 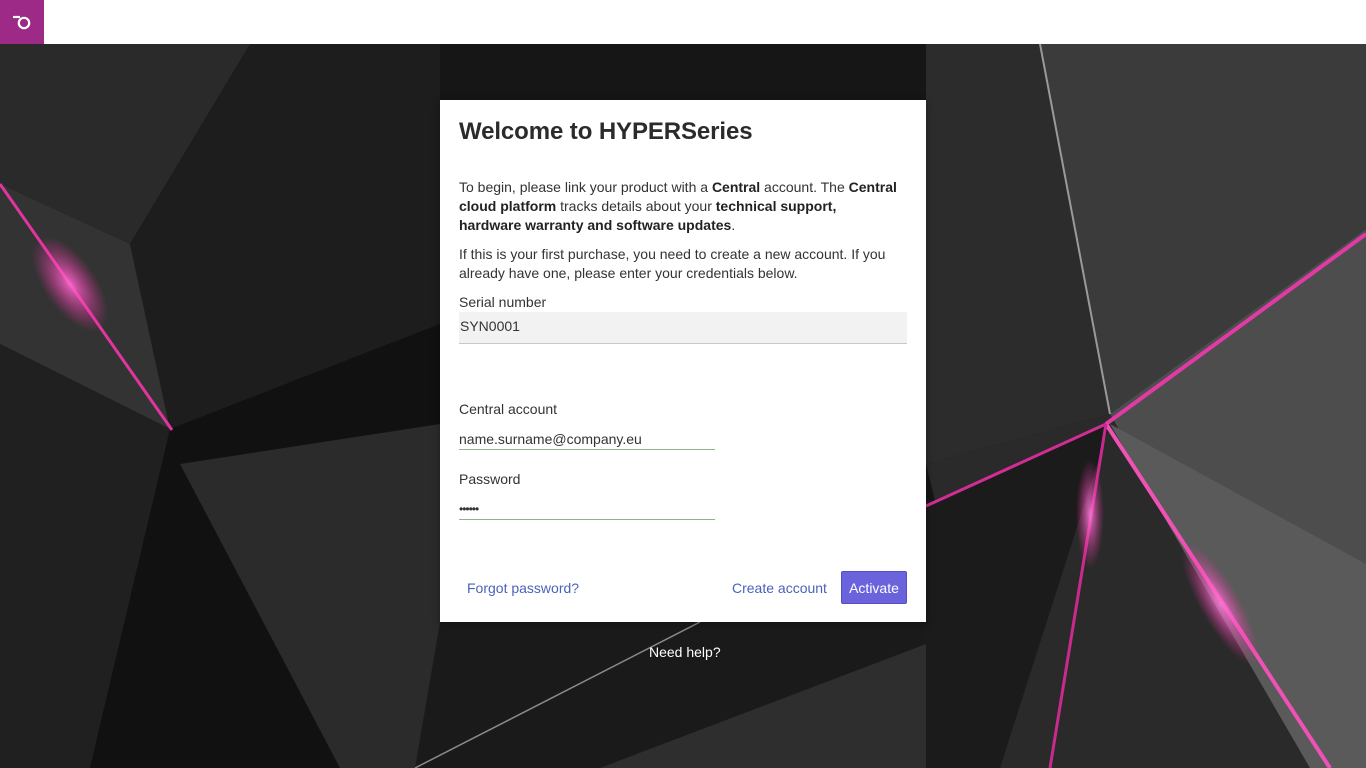 I want to click on forgot-password-link: Forgot password?, so click(x=523, y=588).